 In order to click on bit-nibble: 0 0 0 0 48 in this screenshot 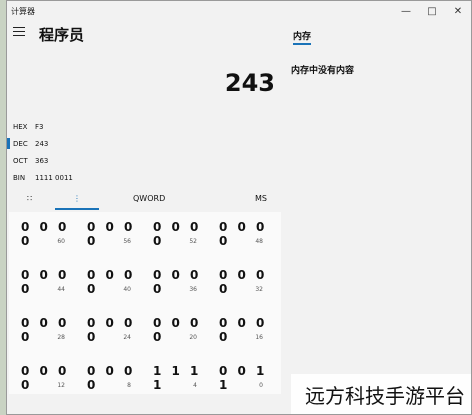, I will do `click(248, 238)`.